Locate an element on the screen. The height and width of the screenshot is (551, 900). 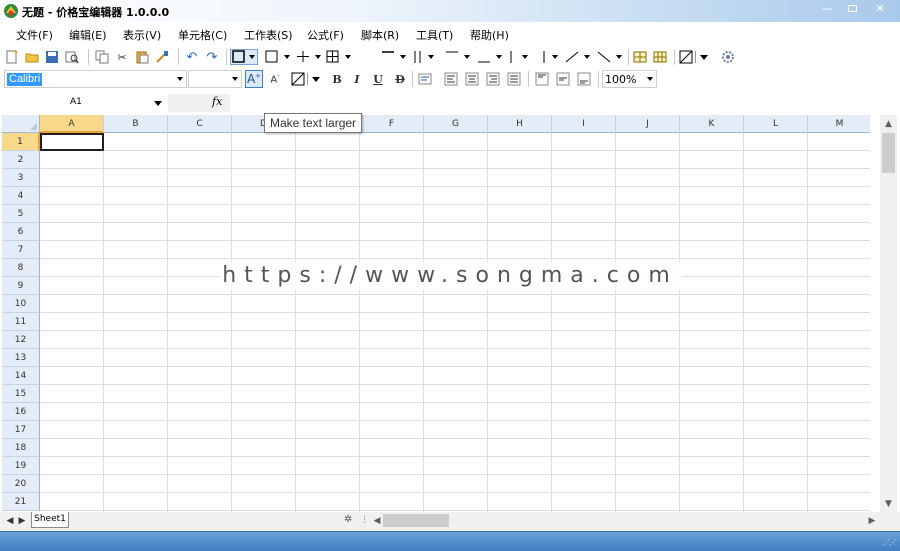
resize-grip-icon: ⋰⋰ is located at coordinates (889, 542).